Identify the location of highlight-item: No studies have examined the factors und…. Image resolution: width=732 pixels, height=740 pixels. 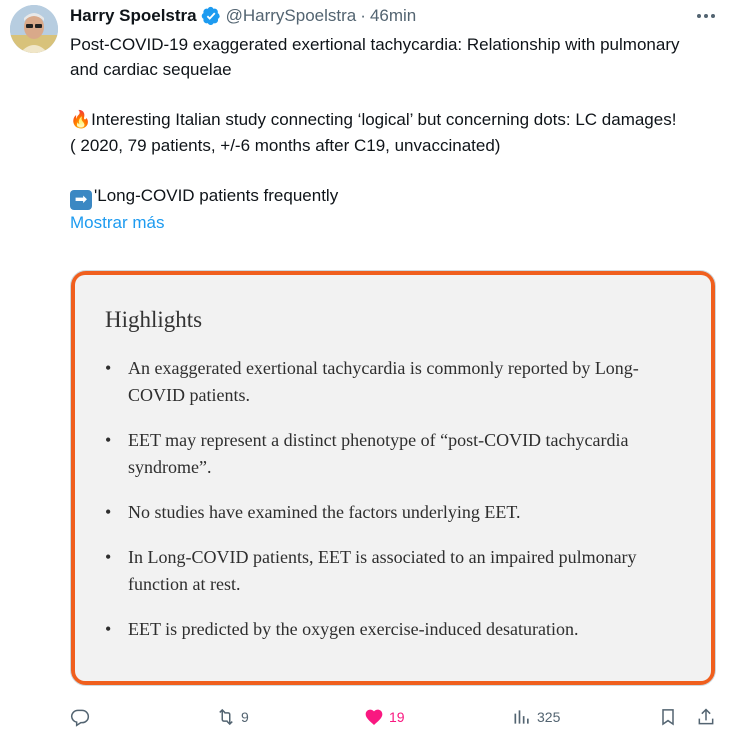
(391, 512).